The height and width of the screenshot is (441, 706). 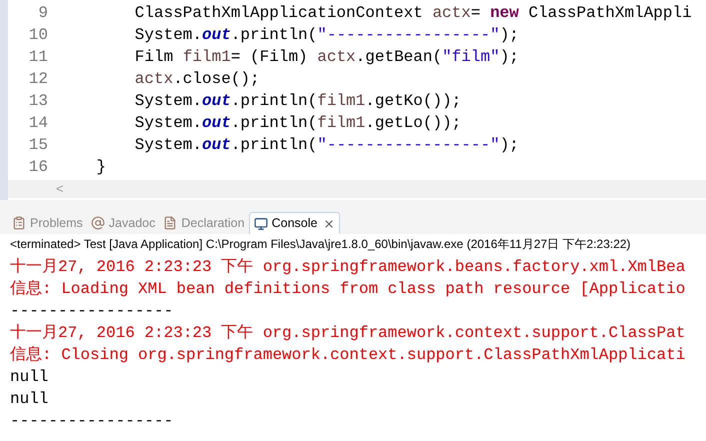 I want to click on console-line: 十一月27, 2016 2:23:23 下午 org.springframework.beans.factory.xml.XmlBea, so click(x=348, y=267).